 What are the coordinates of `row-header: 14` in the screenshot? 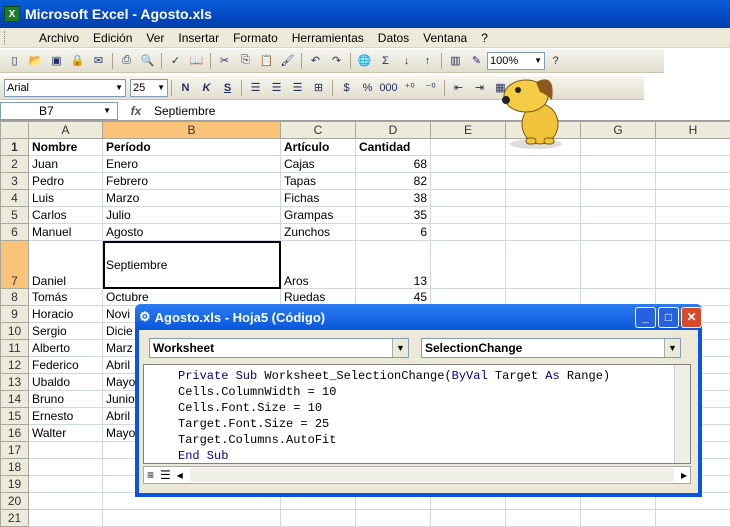 It's located at (15, 399).